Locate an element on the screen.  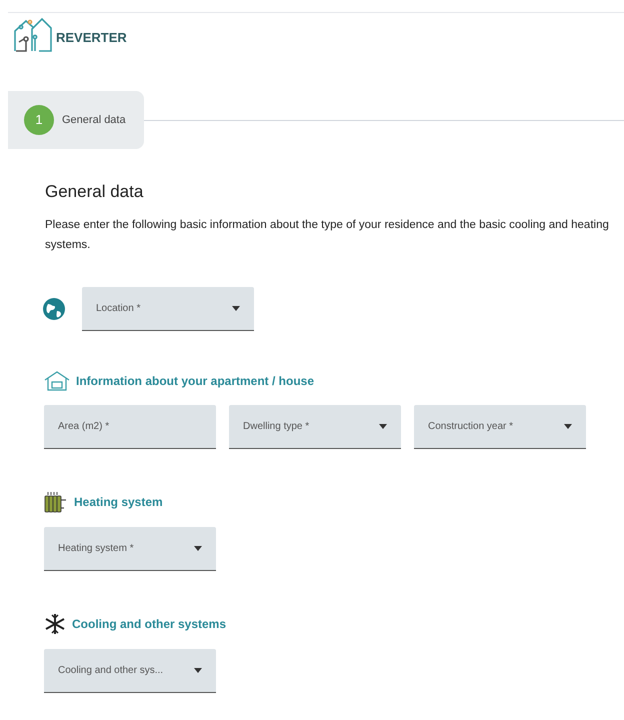
field-label: Area (m2) * is located at coordinates (84, 427).